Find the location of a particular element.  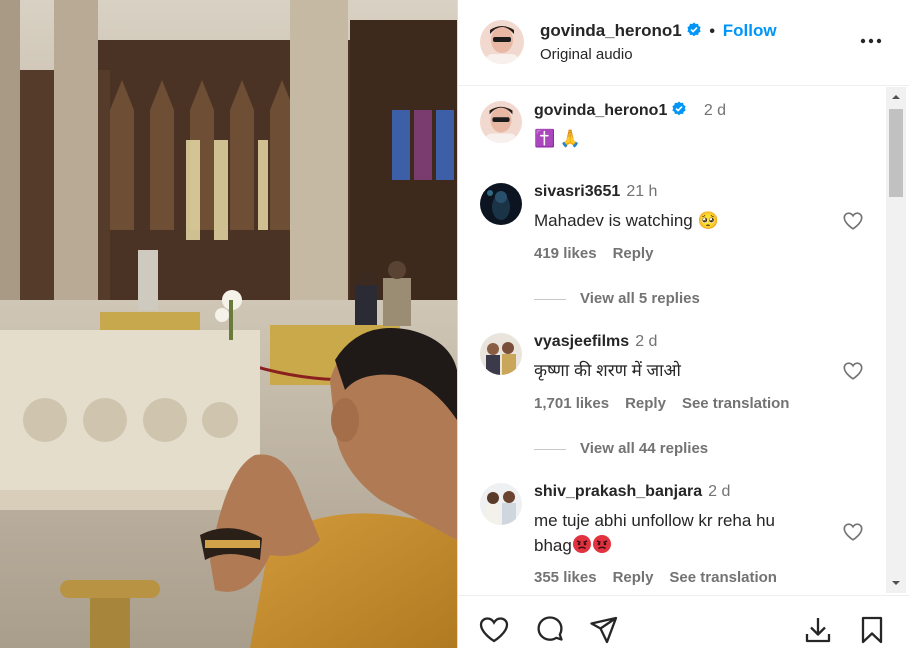

follow-button: Follow is located at coordinates (750, 30).